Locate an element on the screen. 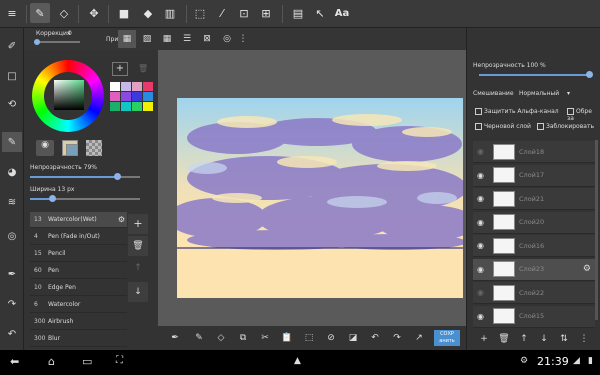 The height and width of the screenshot is (375, 600). undo-quick-icon: ↶ is located at coordinates (375, 338).